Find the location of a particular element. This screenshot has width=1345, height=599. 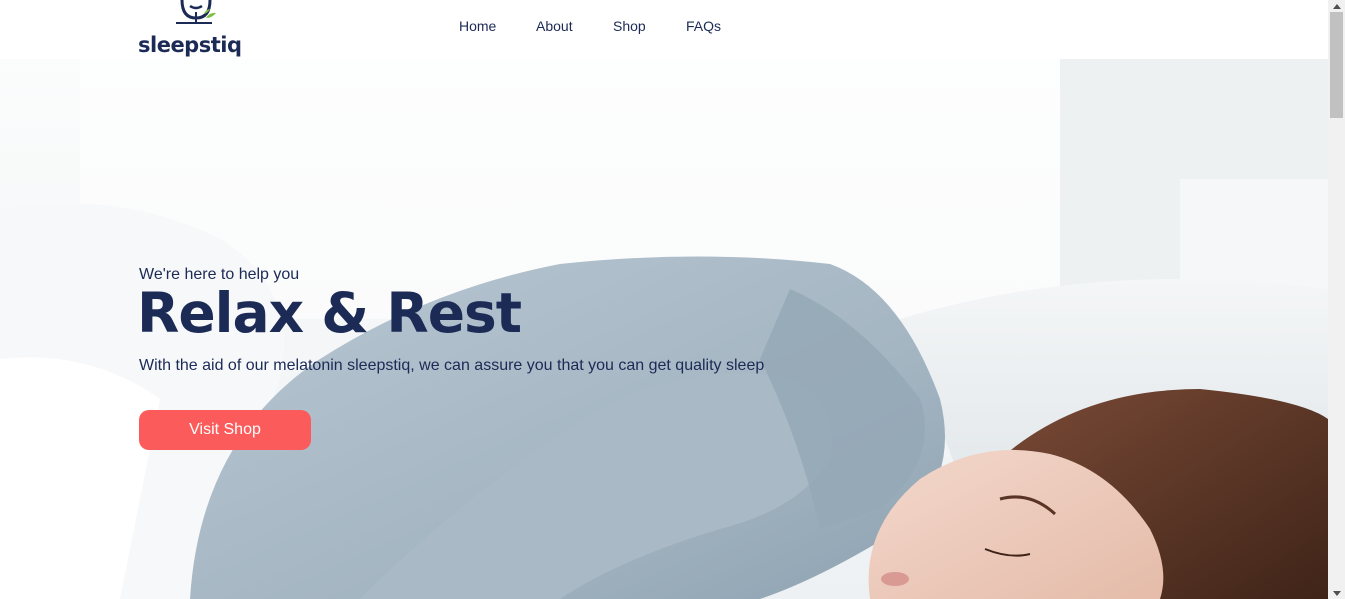

nav-shop-link: Shop is located at coordinates (629, 26).